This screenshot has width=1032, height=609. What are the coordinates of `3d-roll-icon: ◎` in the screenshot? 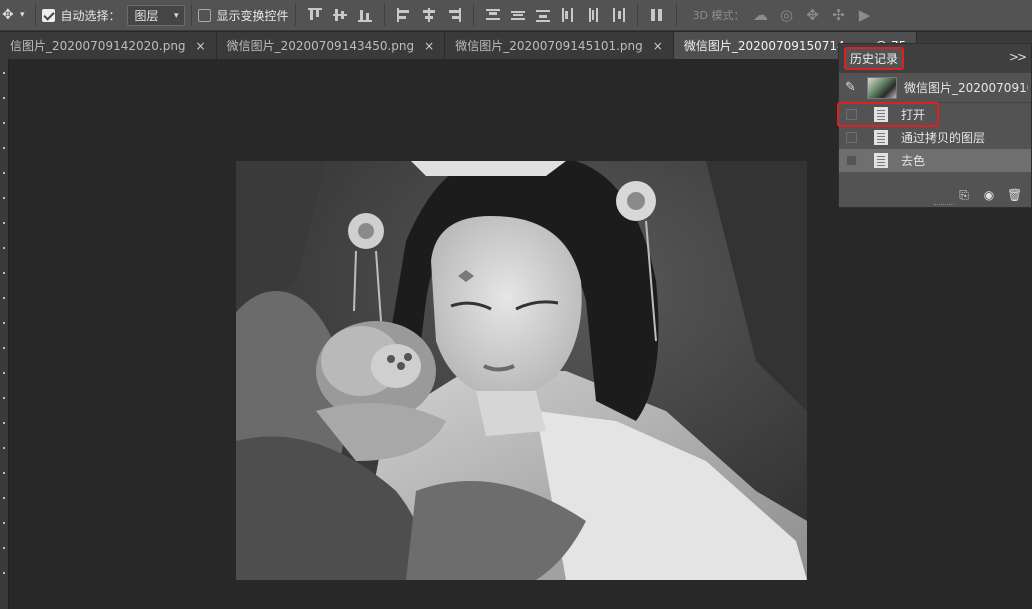 It's located at (787, 15).